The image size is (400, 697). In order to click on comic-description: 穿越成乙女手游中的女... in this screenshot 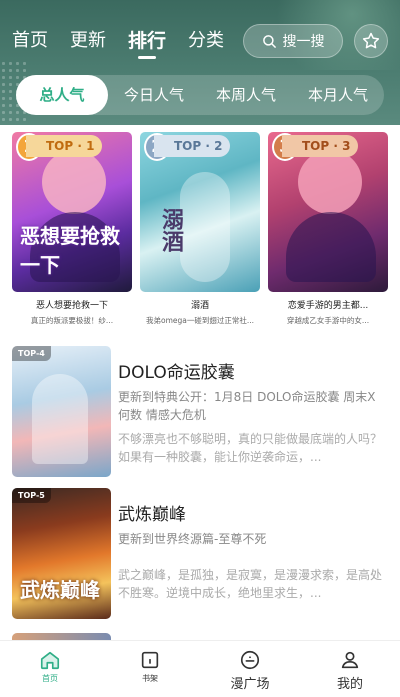, I will do `click(328, 320)`.